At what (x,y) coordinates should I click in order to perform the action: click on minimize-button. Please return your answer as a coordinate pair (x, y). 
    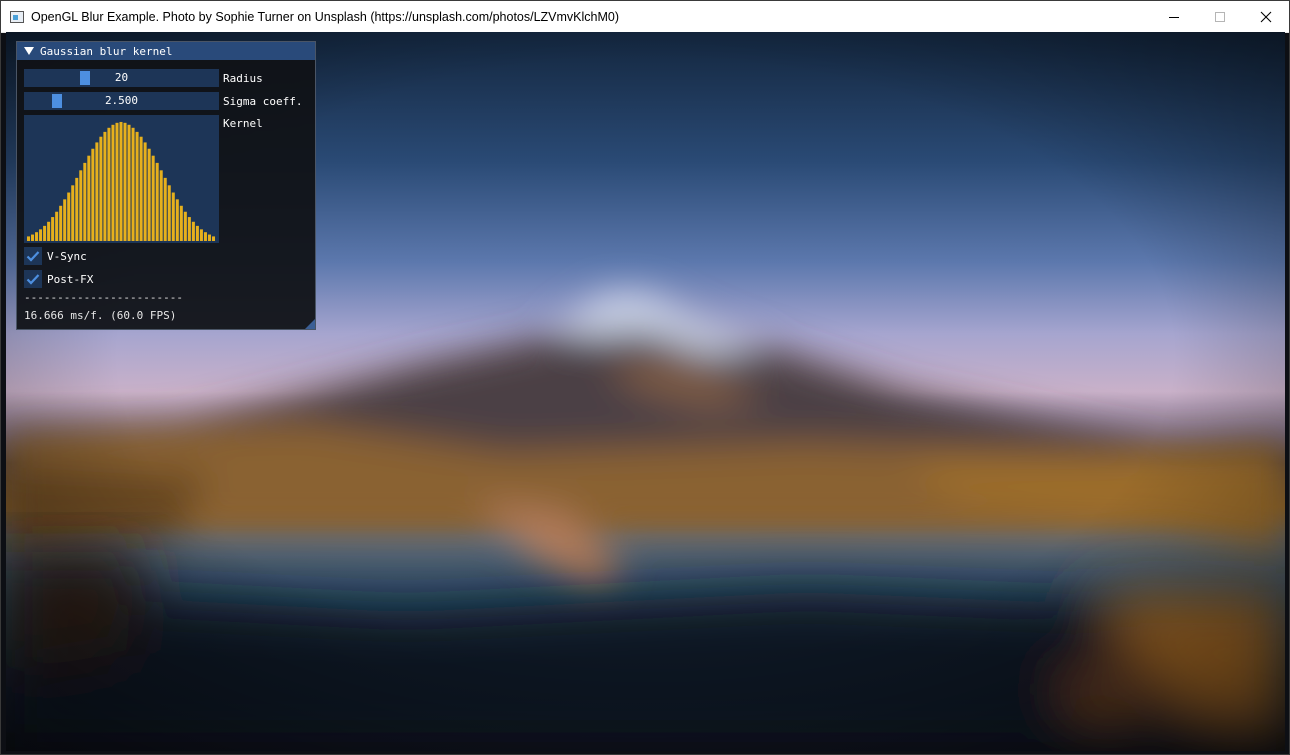
    Looking at the image, I should click on (1174, 16).